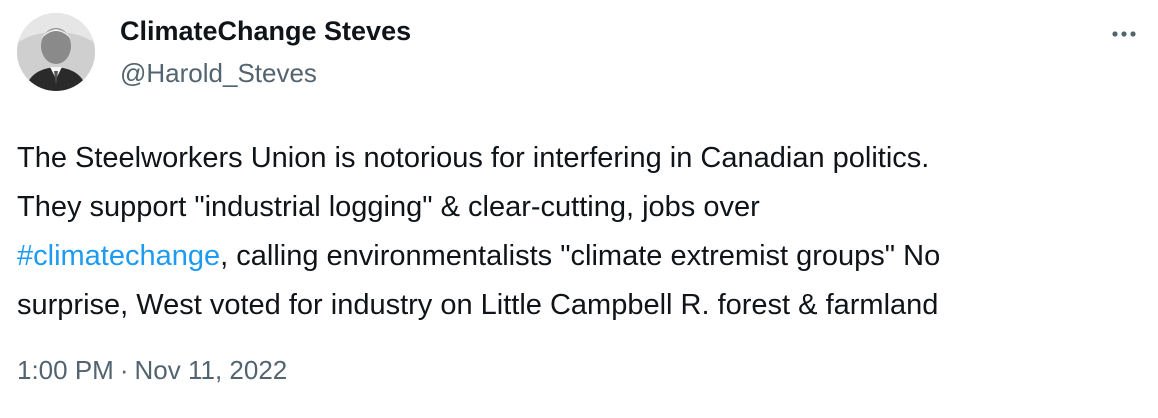 Image resolution: width=1158 pixels, height=418 pixels. I want to click on author-avatar, so click(56, 52).